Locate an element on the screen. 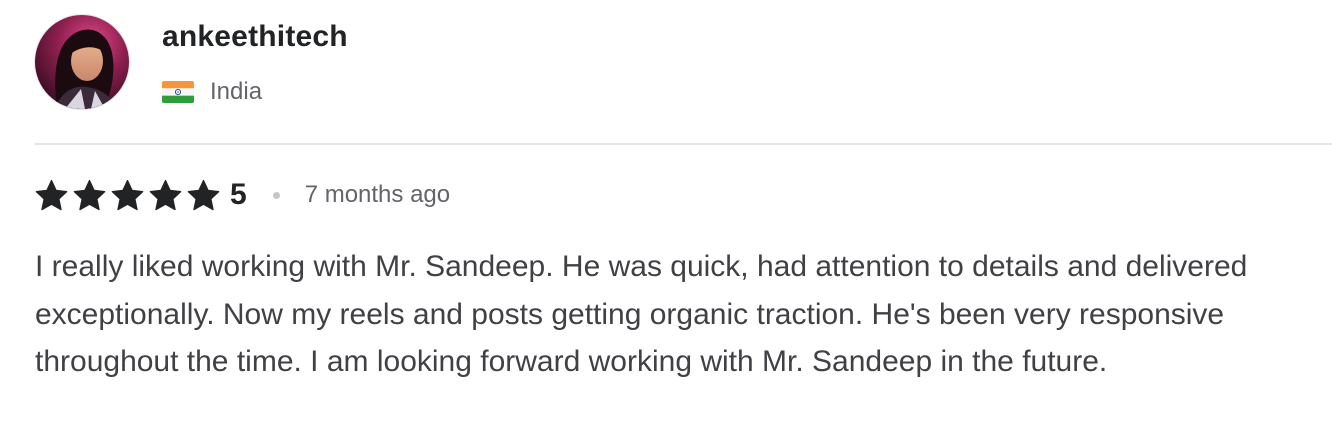 The width and height of the screenshot is (1332, 438). country-name: India is located at coordinates (236, 91).